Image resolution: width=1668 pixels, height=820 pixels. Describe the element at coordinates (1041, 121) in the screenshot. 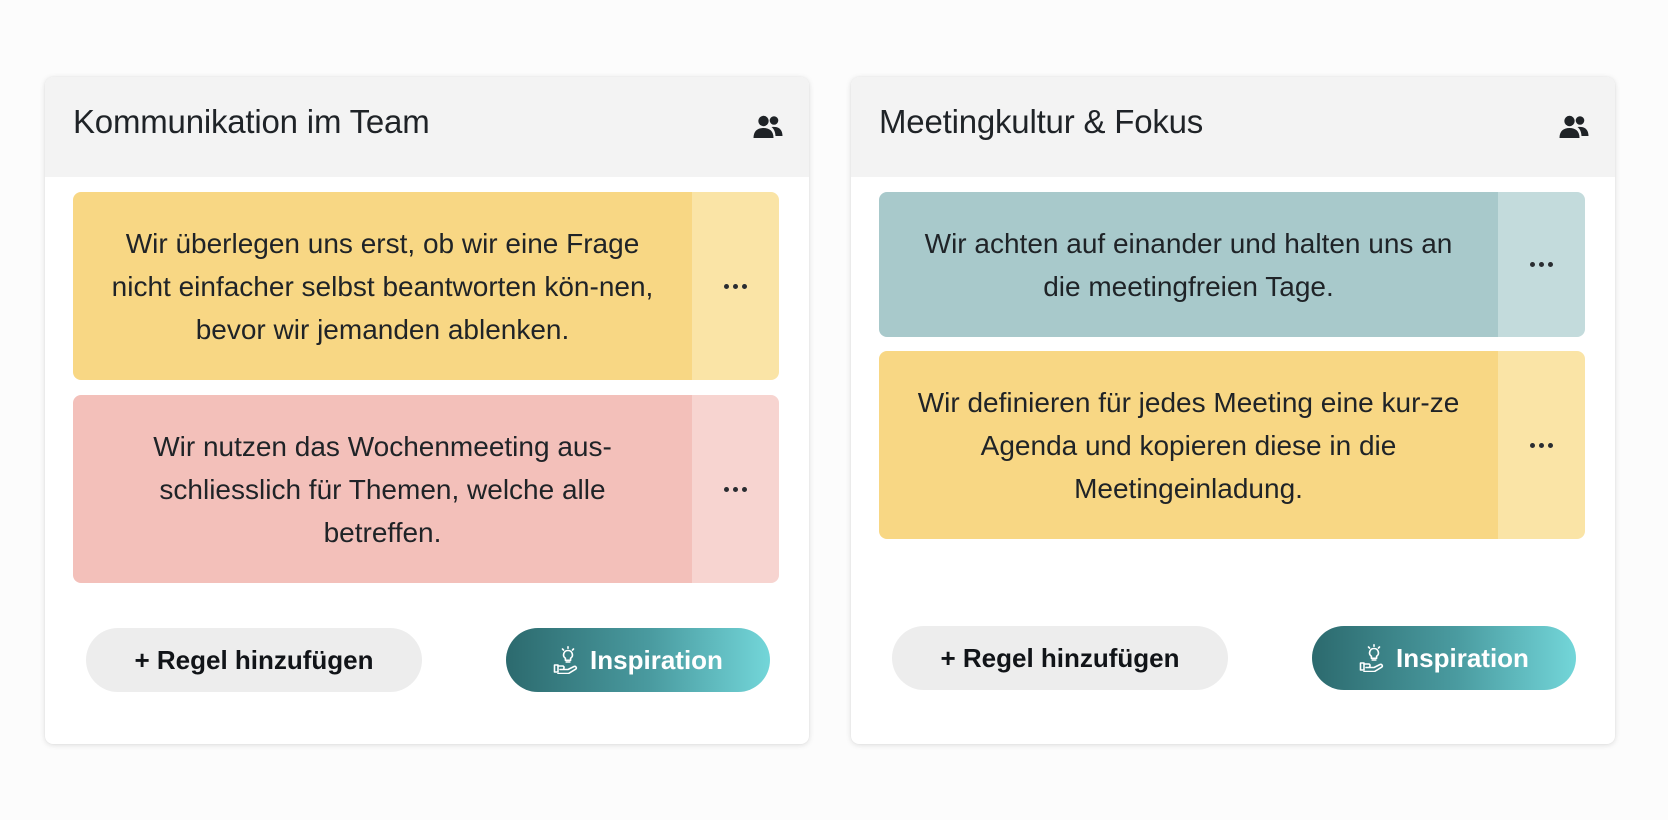

I see `card-title: Meetingkultur & Fokus` at that location.